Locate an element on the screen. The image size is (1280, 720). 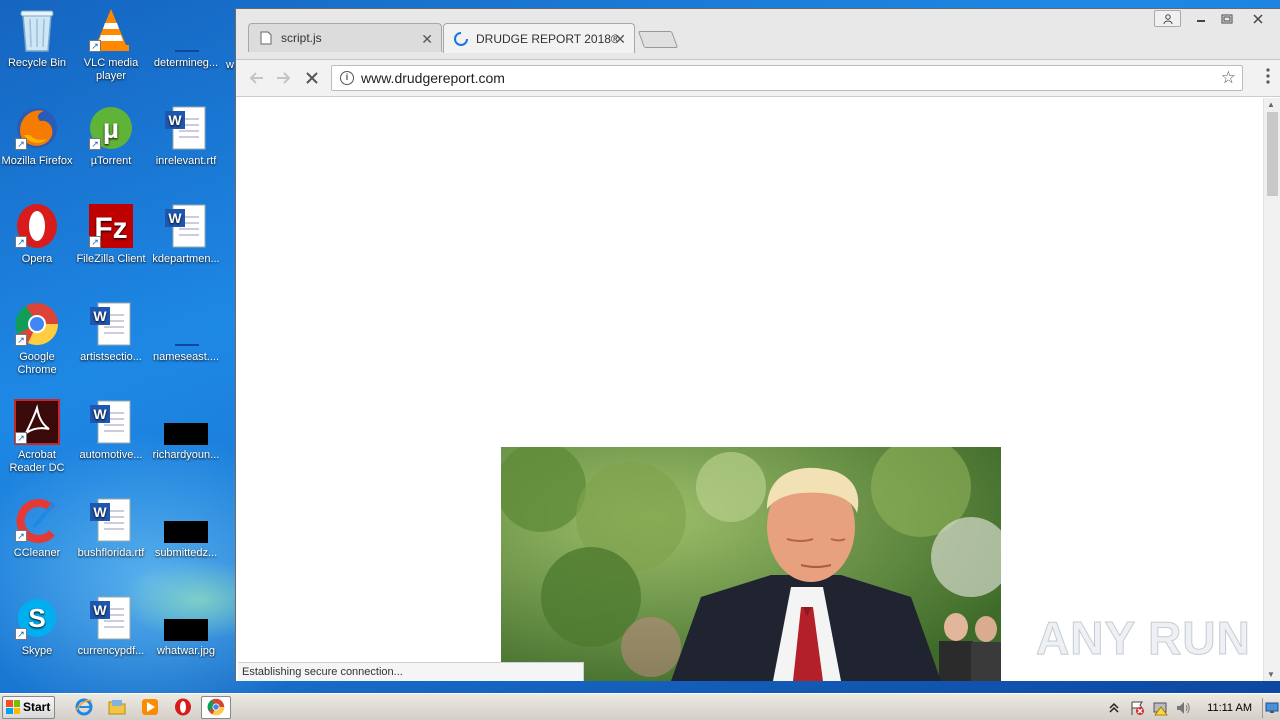
svg-text: µ is located at coordinates (111, 128).